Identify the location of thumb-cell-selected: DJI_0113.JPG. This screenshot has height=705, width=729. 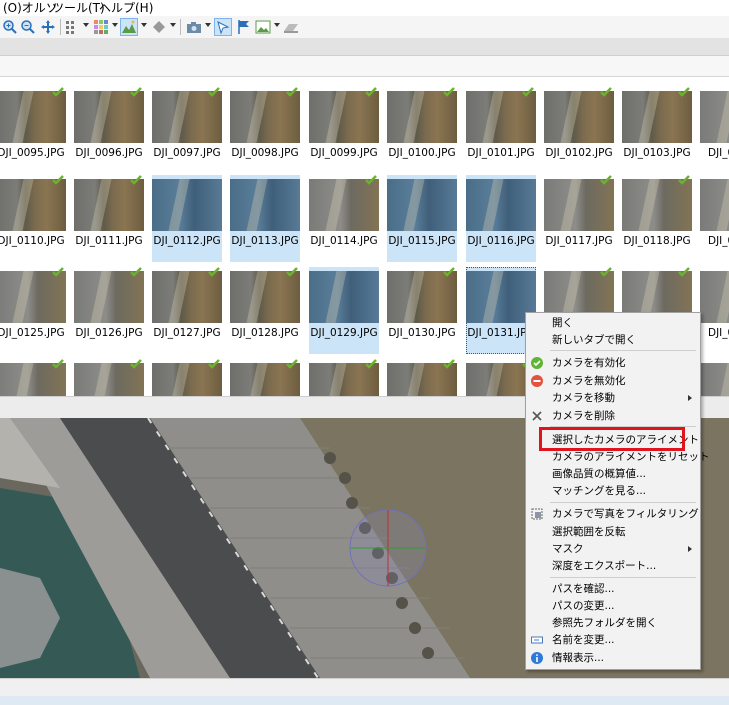
(265, 218).